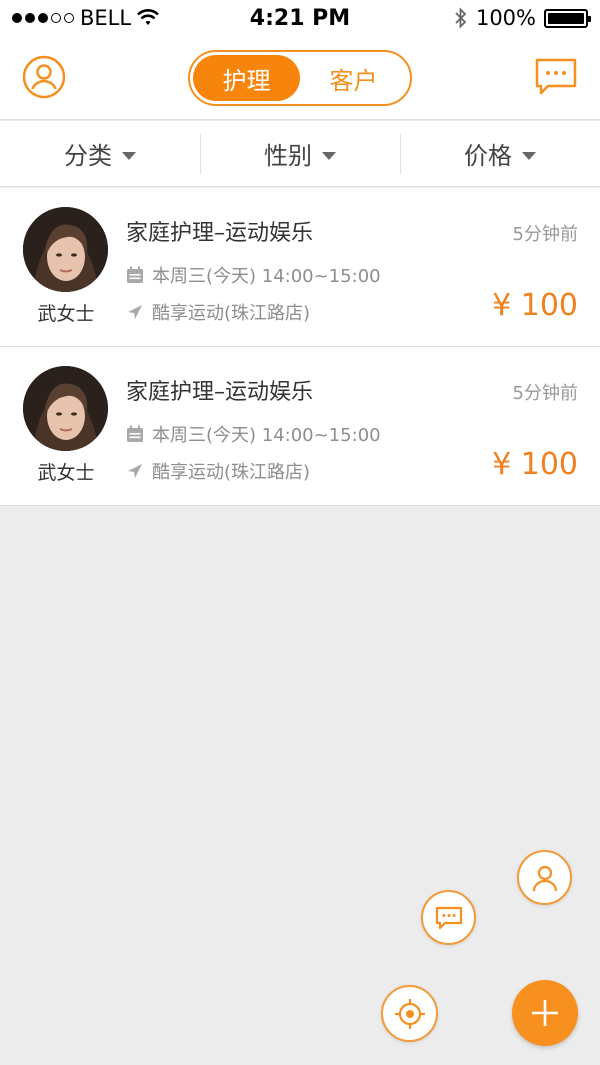  What do you see at coordinates (461, 18) in the screenshot?
I see `bluetooth-icon` at bounding box center [461, 18].